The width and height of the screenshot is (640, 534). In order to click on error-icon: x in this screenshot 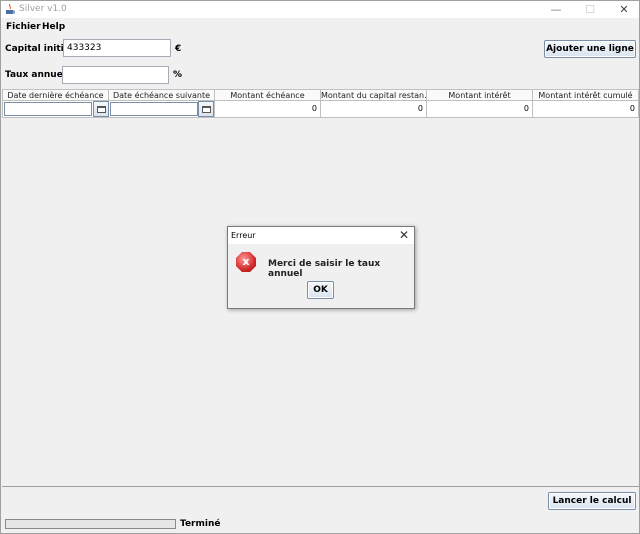, I will do `click(246, 262)`.